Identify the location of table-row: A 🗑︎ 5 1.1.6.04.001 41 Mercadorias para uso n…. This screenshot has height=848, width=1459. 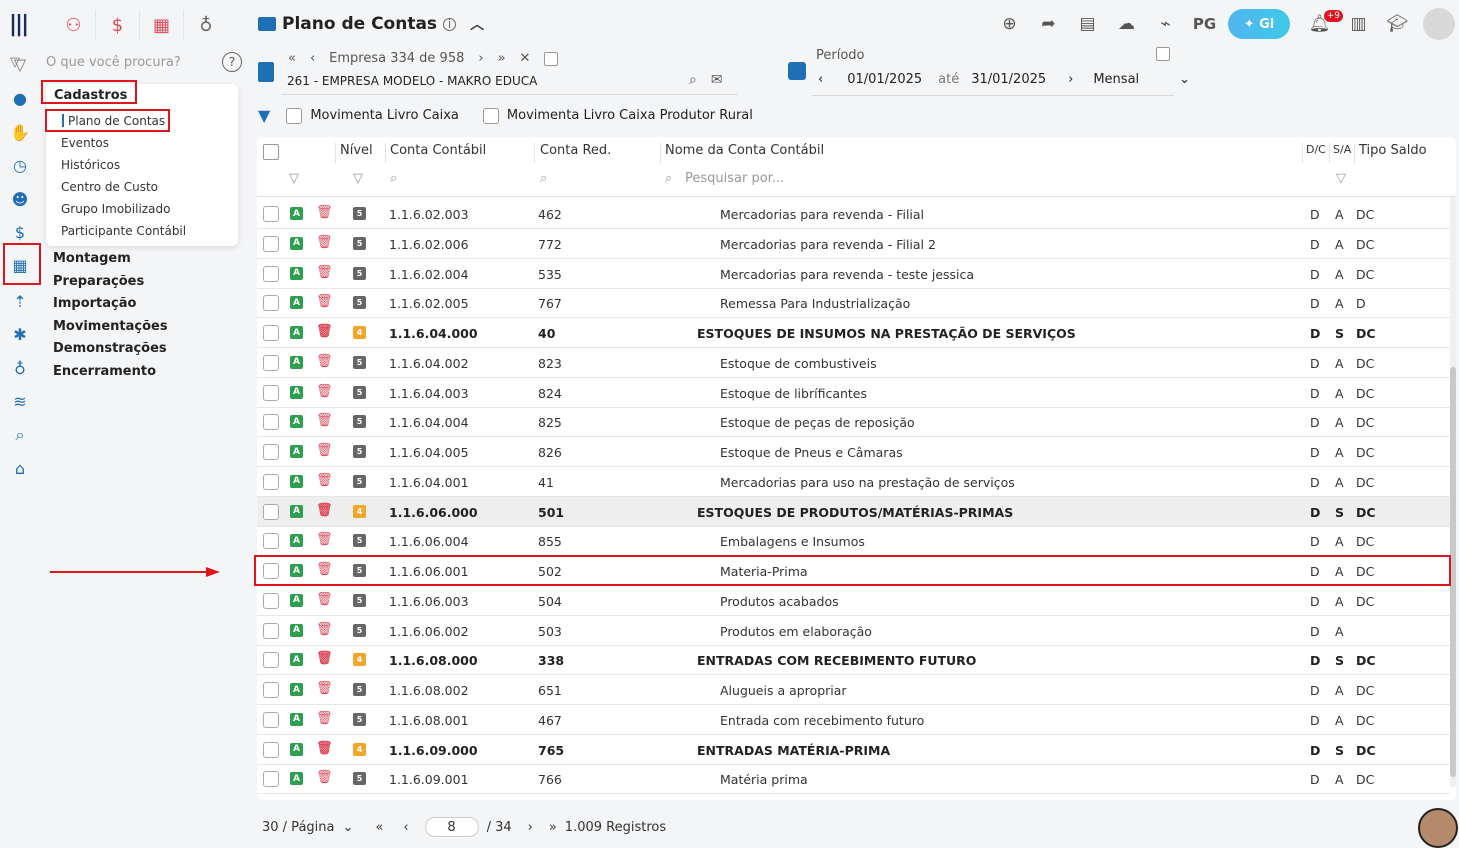
(853, 482).